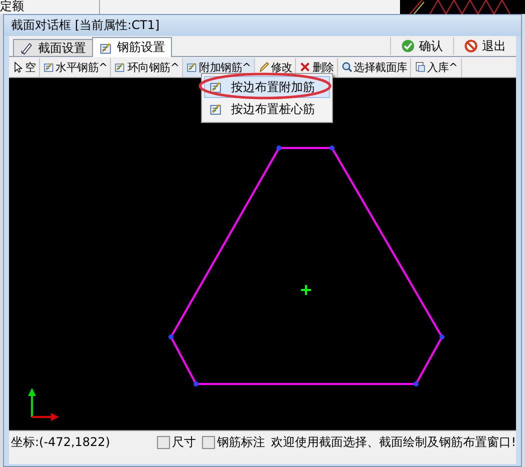 The width and height of the screenshot is (525, 467). I want to click on window-title: 截面对话框 [当前属性:CT1], so click(85, 25).